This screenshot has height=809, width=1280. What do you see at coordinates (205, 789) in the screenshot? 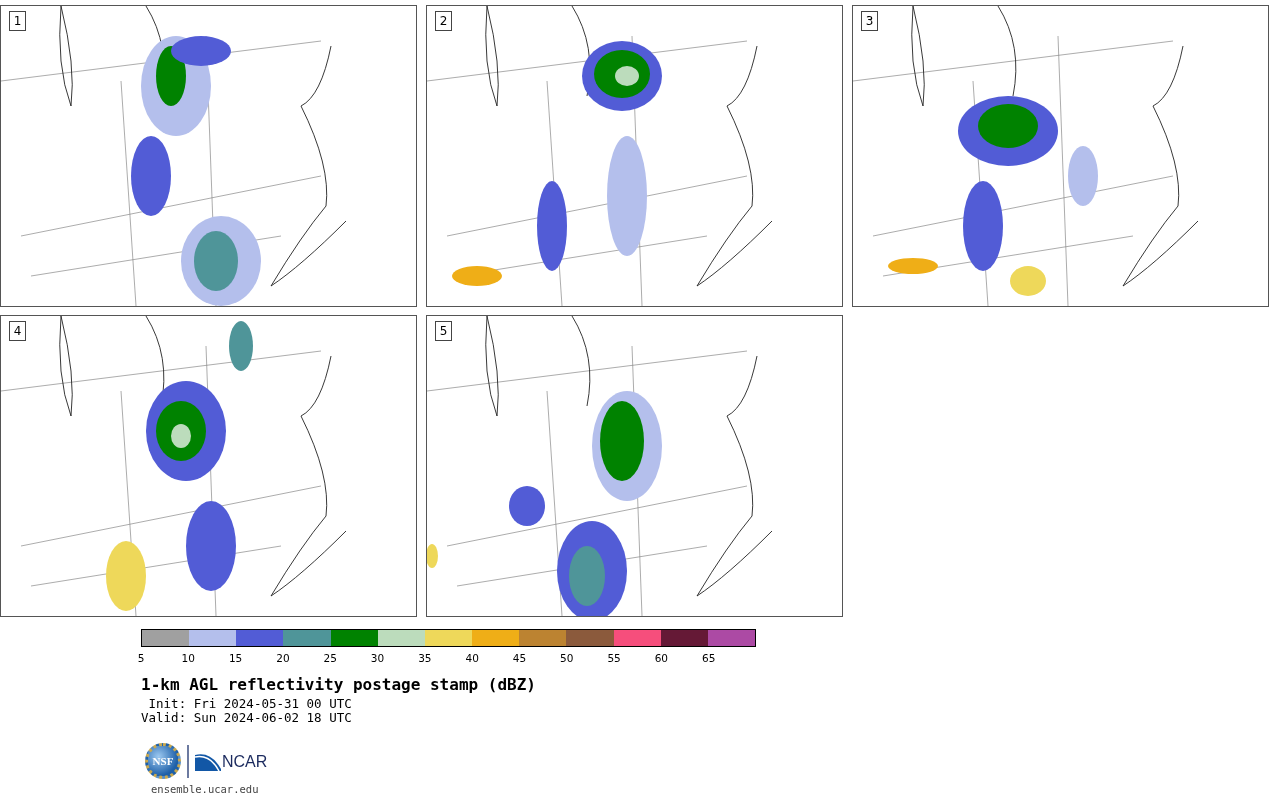
I see `website-url: ensemble.ucar.edu` at bounding box center [205, 789].